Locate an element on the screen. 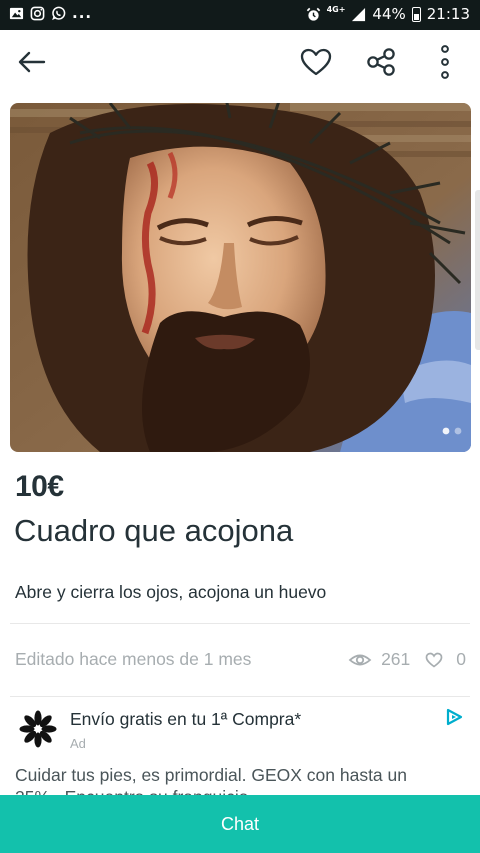 This screenshot has width=480, height=853. ad-headline: Envío gratis en tu 1ª Compra* is located at coordinates (185, 719).